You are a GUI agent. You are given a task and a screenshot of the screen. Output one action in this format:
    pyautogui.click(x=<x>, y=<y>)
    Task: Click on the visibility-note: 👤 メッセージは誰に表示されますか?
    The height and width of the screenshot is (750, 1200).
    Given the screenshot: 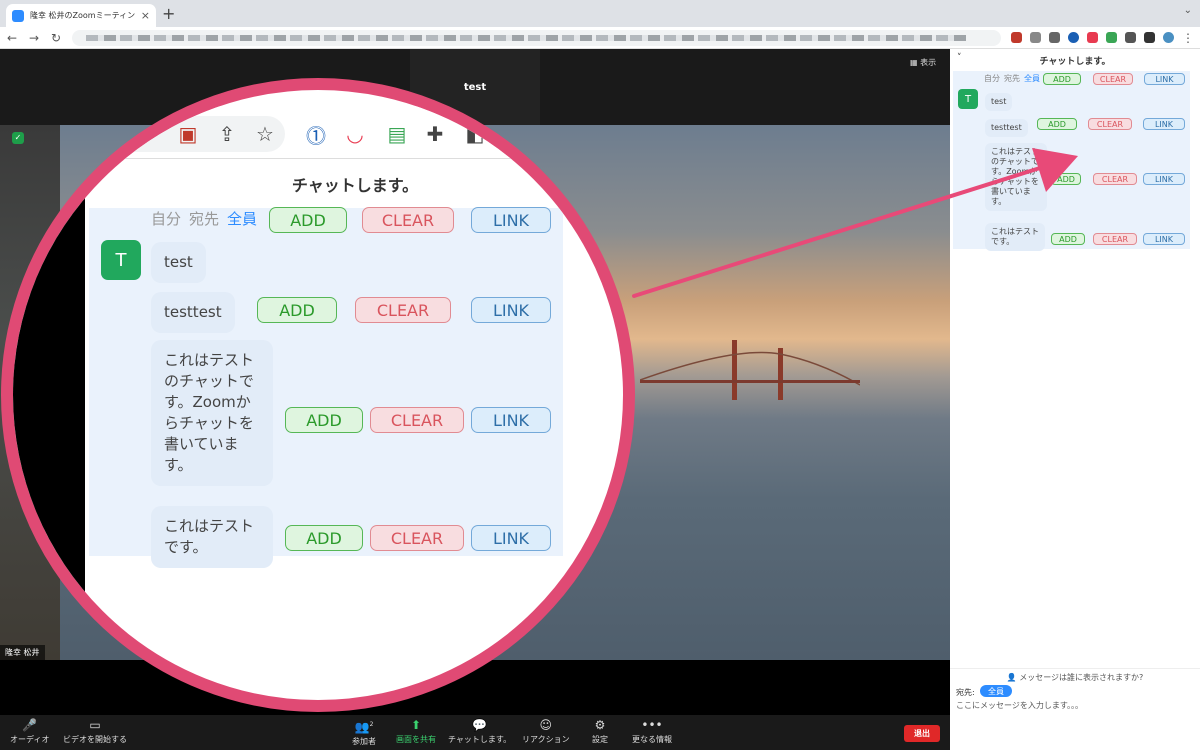 What is the action you would take?
    pyautogui.click(x=1075, y=677)
    